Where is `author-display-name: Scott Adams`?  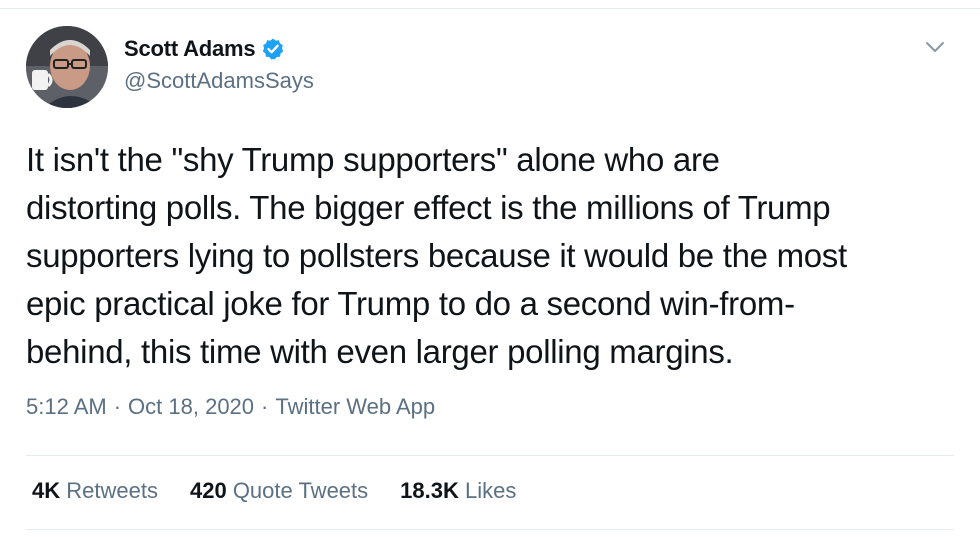 author-display-name: Scott Adams is located at coordinates (190, 49).